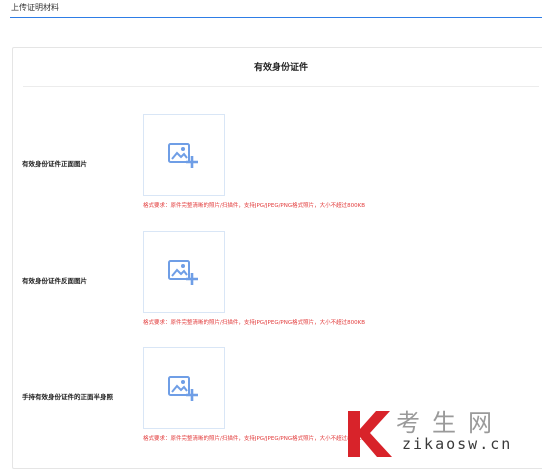  What do you see at coordinates (54, 281) in the screenshot?
I see `row-label-back: 有效身份证件反面图片` at bounding box center [54, 281].